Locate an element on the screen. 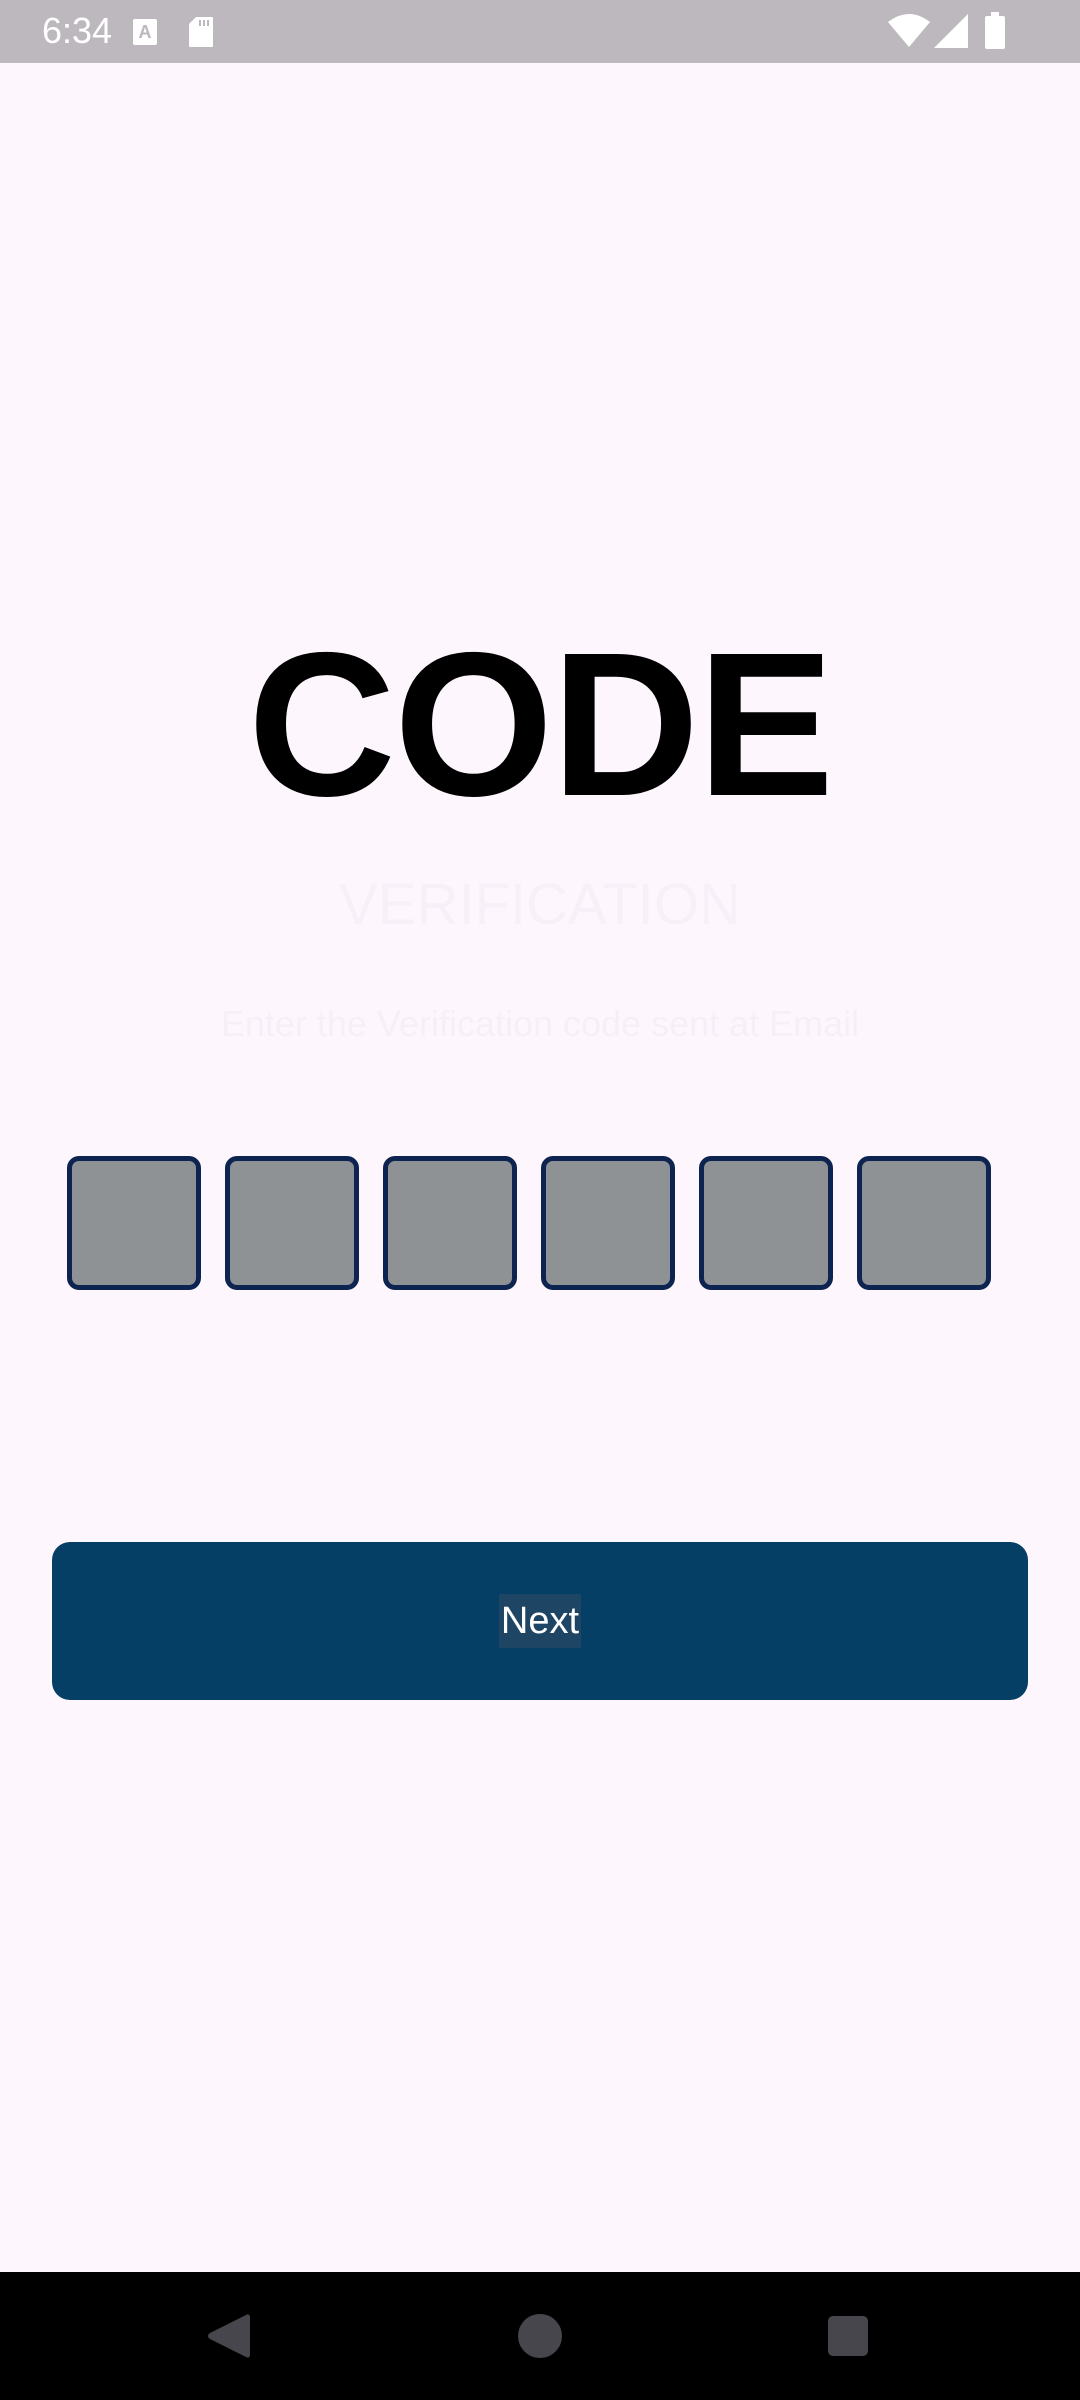 The height and width of the screenshot is (2400, 1080). code-digit-4-input is located at coordinates (608, 1223).